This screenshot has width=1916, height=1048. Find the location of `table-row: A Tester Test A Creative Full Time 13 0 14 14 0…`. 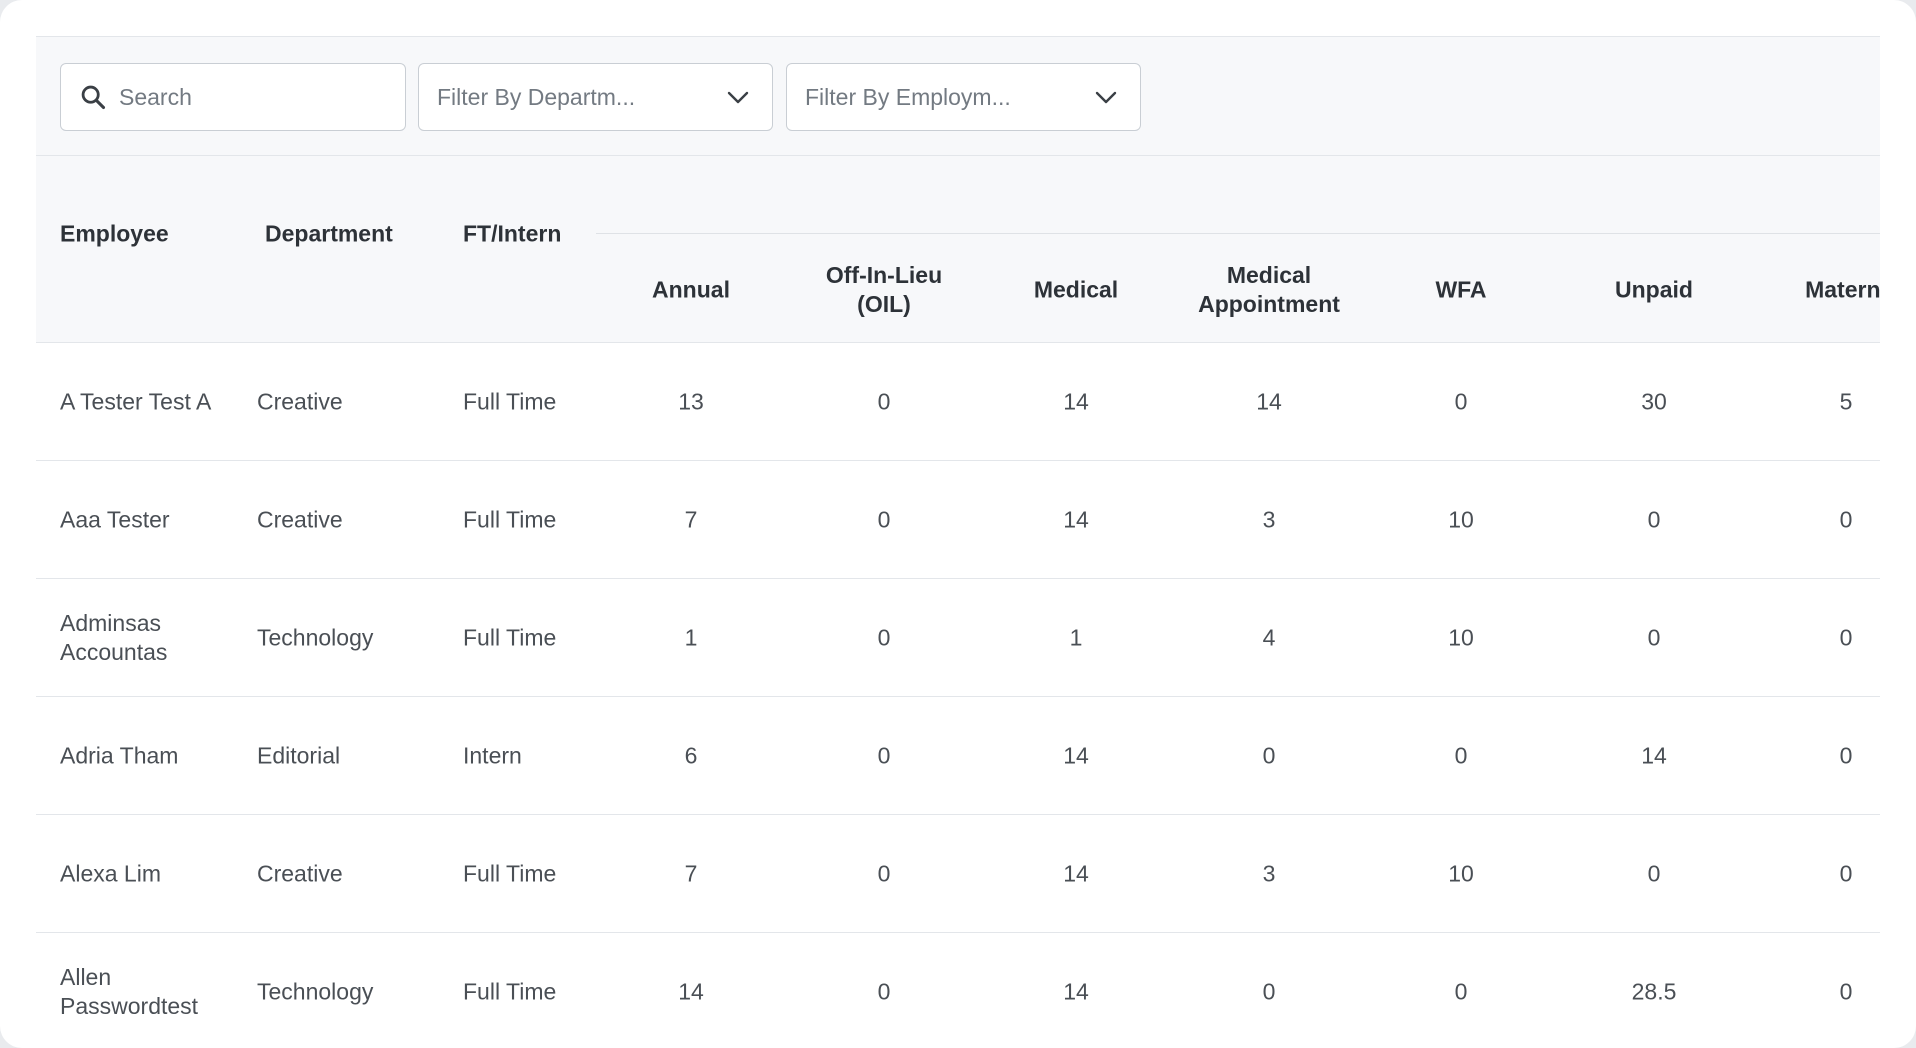

table-row: A Tester Test A Creative Full Time 13 0 14 14 0… is located at coordinates (958, 402).